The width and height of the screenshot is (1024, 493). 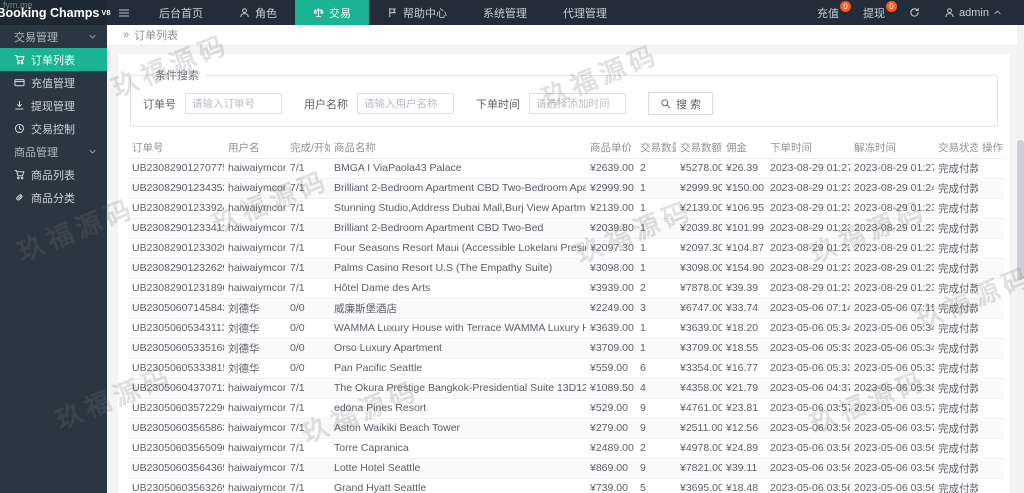 I want to click on vertical-scrollbar-thumb, so click(x=1020, y=210).